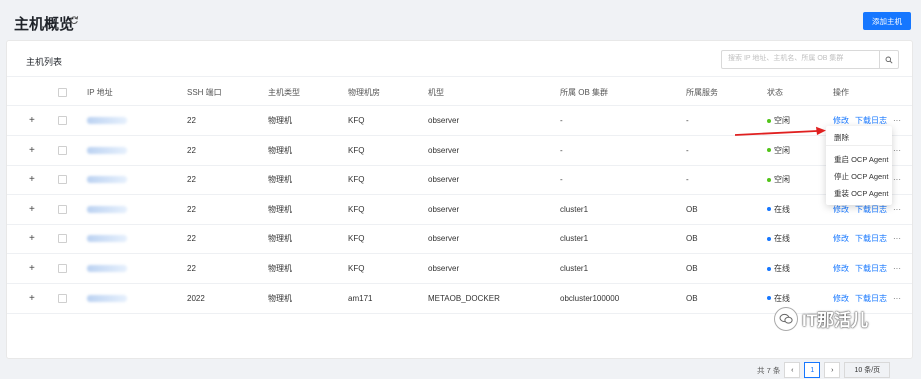  I want to click on menu-item-restart-agent: 重启 OCP Agent, so click(861, 159).